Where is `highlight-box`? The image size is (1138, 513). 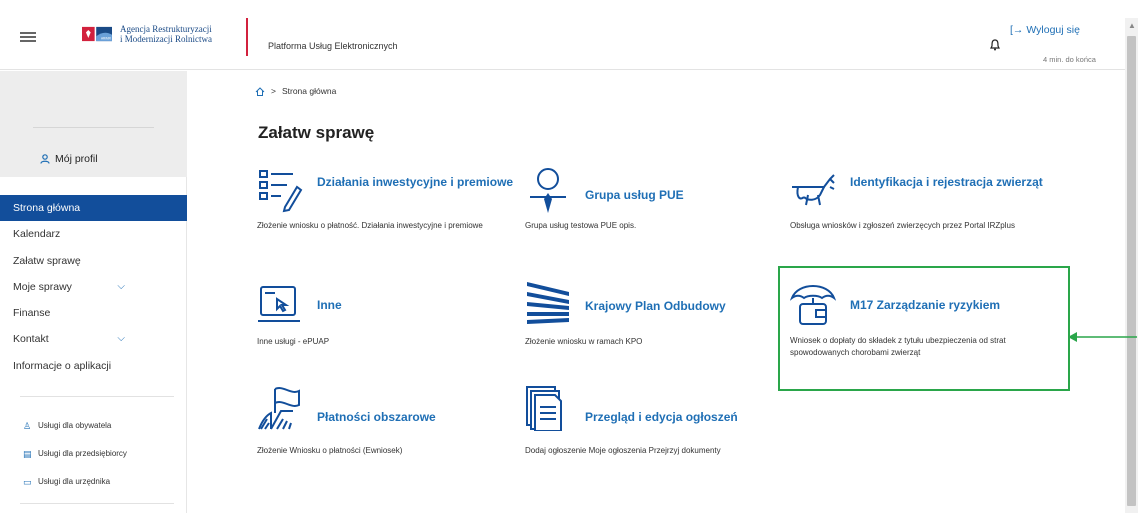
highlight-box is located at coordinates (924, 328).